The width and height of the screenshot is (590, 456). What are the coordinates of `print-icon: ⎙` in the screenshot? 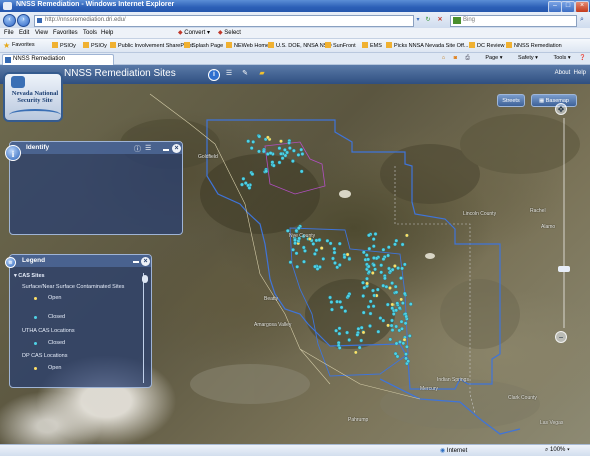 It's located at (467, 58).